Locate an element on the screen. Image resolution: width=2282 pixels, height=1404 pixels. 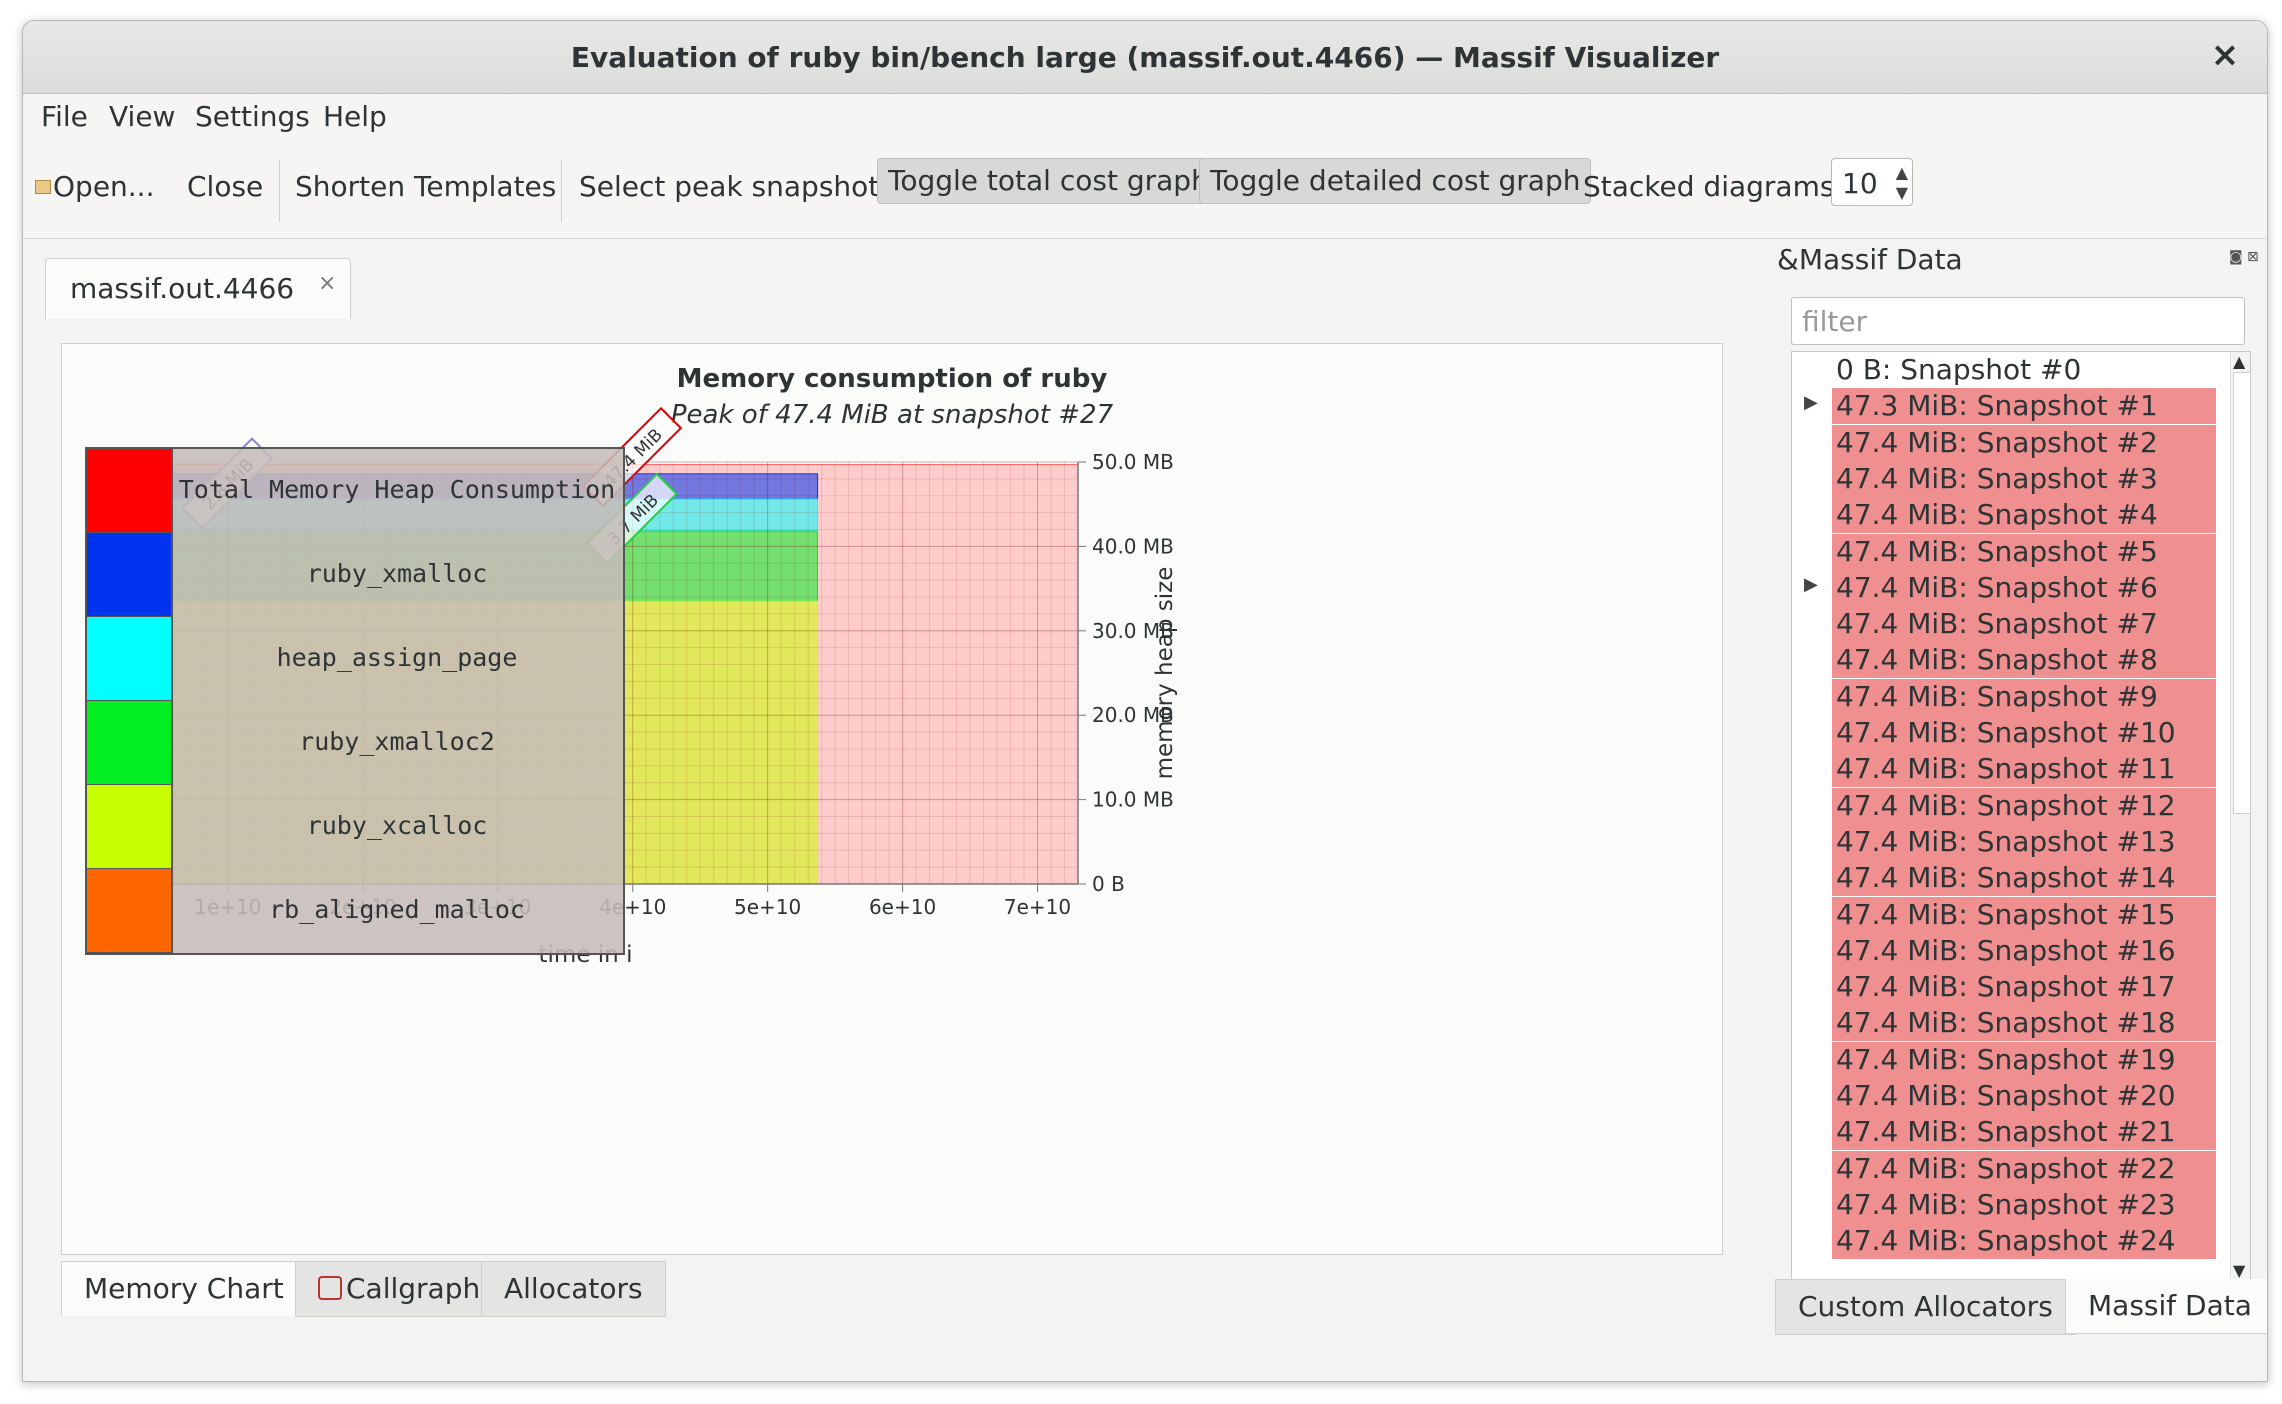
snapshot-item: 47.4 MiB: Snapshot #21 is located at coordinates (2010, 1132).